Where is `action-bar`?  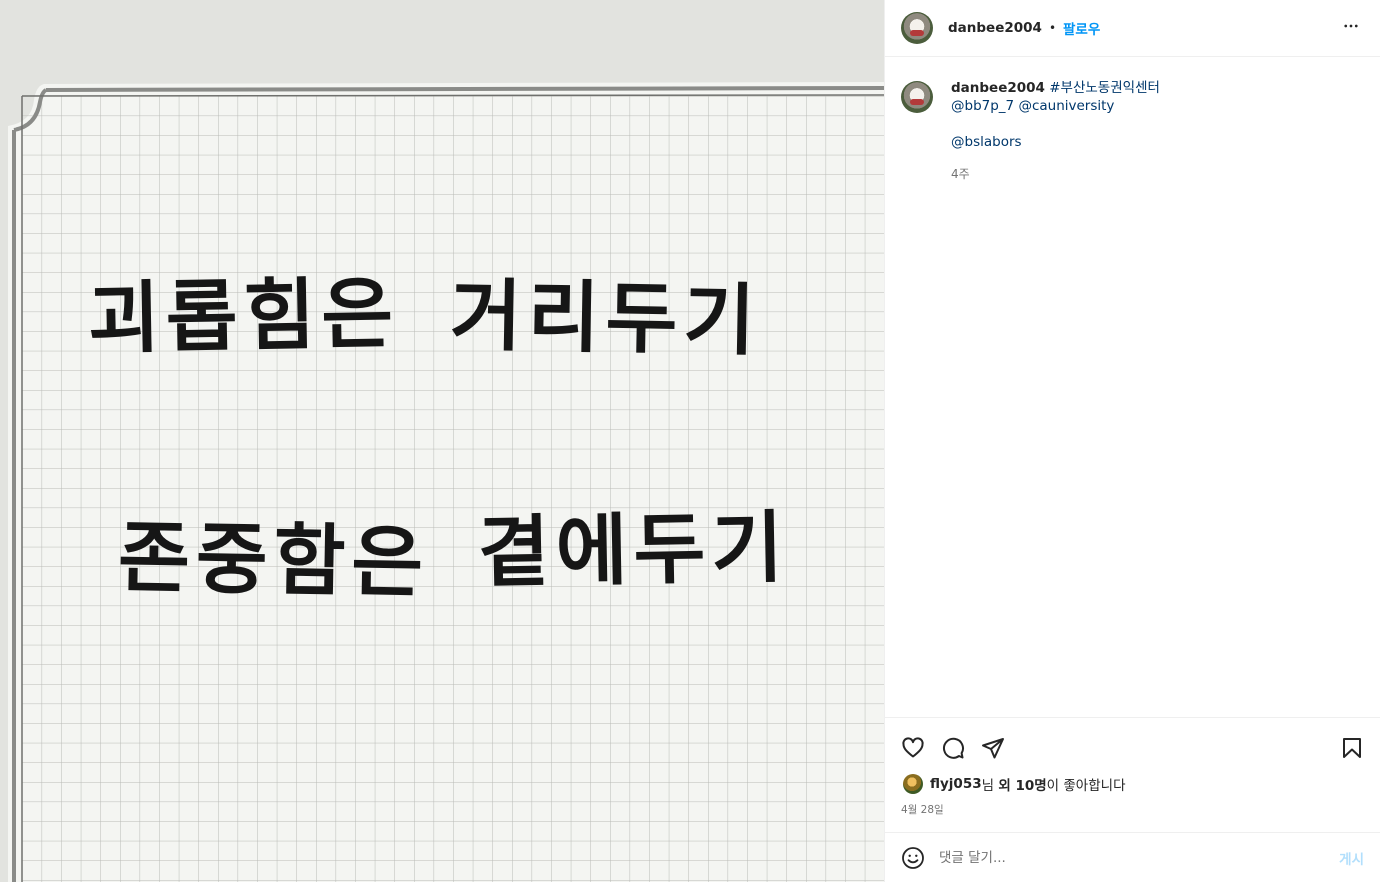 action-bar is located at coordinates (1132, 743).